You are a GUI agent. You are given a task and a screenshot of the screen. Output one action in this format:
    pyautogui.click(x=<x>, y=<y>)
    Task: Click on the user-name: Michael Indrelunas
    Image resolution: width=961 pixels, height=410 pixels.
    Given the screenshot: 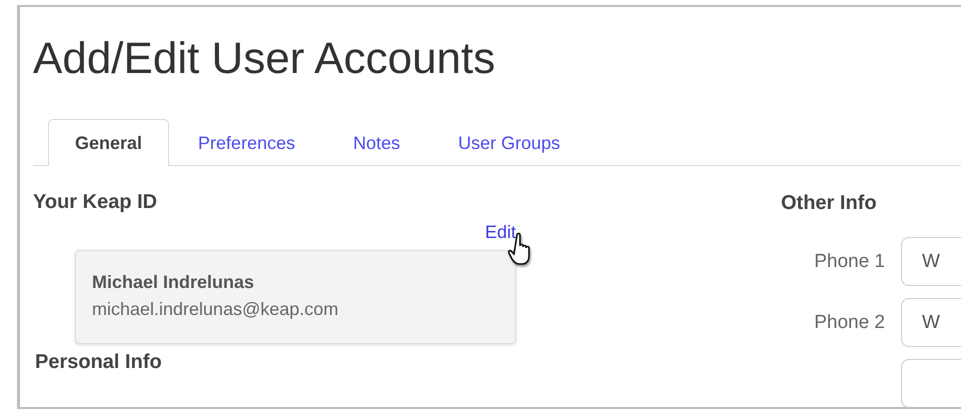 What is the action you would take?
    pyautogui.click(x=174, y=282)
    